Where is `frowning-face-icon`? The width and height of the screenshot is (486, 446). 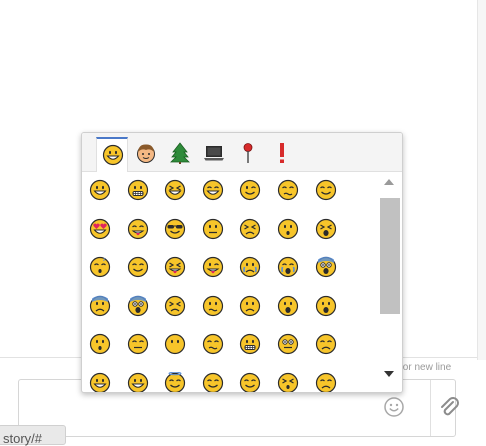 frowning-face-icon is located at coordinates (250, 305).